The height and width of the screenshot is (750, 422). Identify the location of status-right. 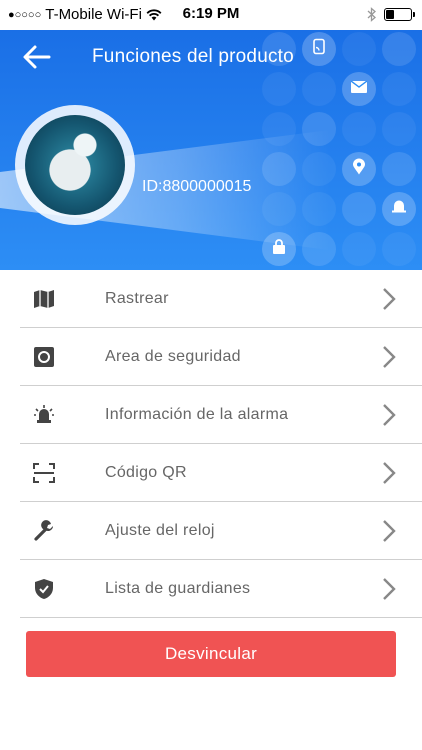
(391, 14).